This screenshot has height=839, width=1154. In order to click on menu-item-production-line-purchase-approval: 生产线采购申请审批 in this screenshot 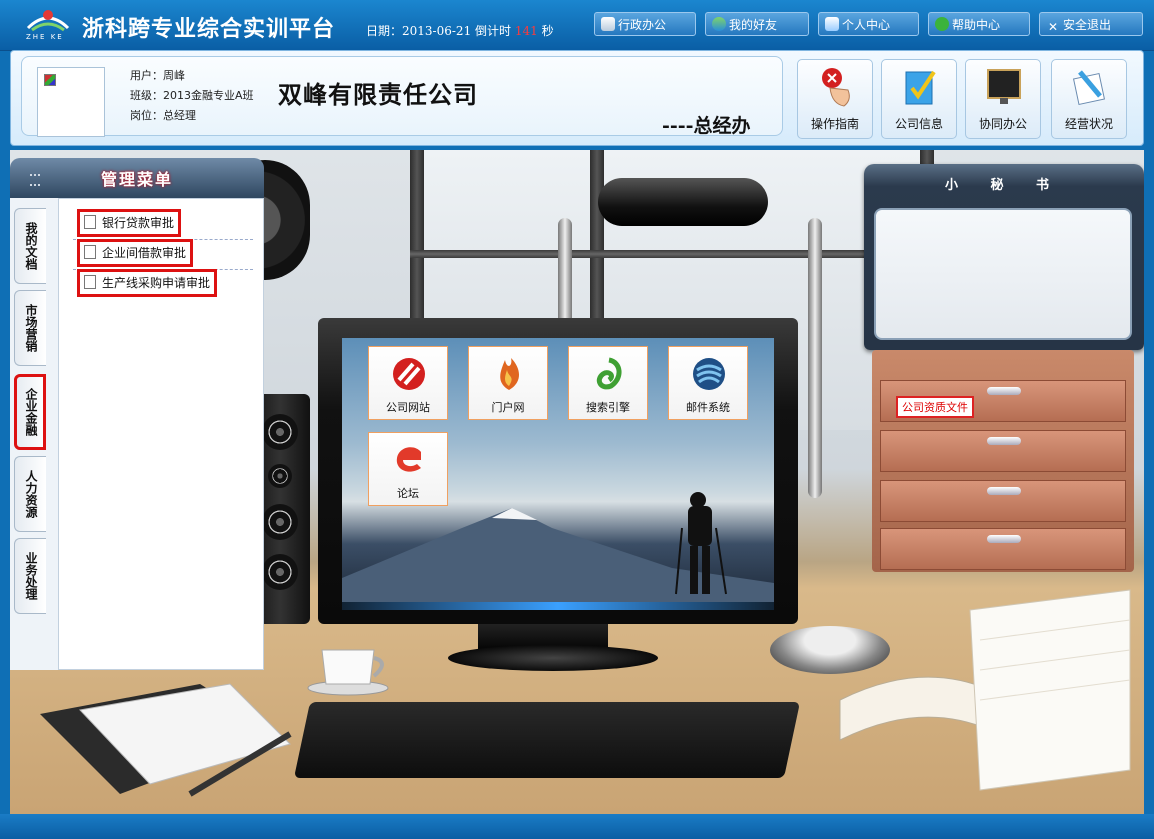, I will do `click(147, 283)`.